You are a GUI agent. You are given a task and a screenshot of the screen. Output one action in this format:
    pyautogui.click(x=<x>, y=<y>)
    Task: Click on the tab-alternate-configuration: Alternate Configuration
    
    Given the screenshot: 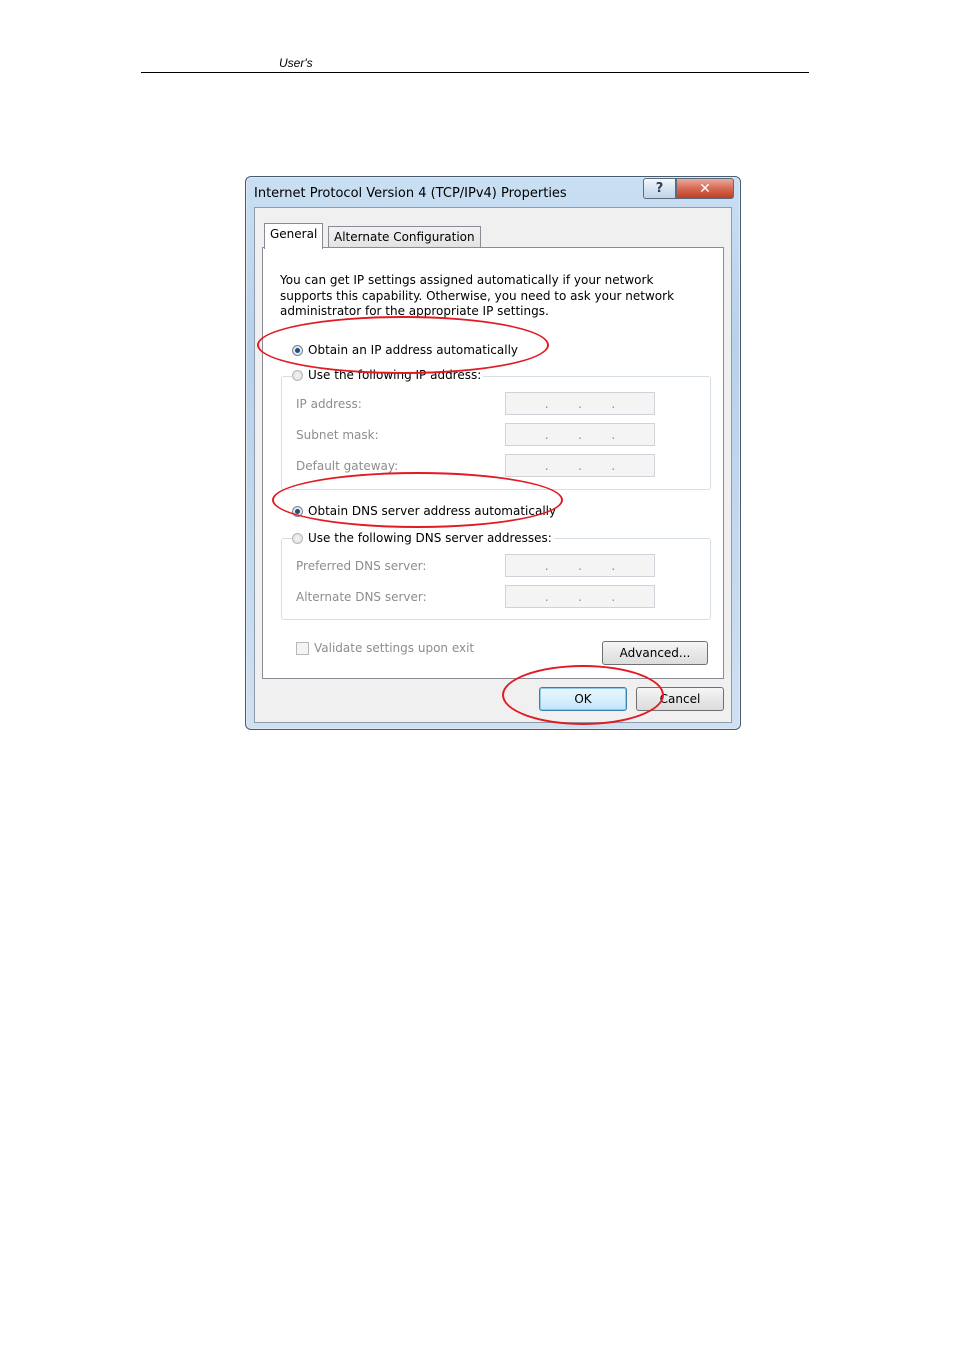 What is the action you would take?
    pyautogui.click(x=404, y=236)
    